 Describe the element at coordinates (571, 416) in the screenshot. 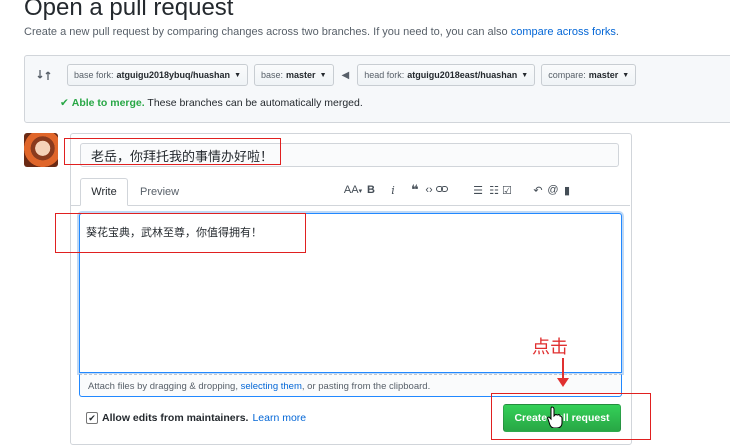

I see `annotation-box-button` at that location.